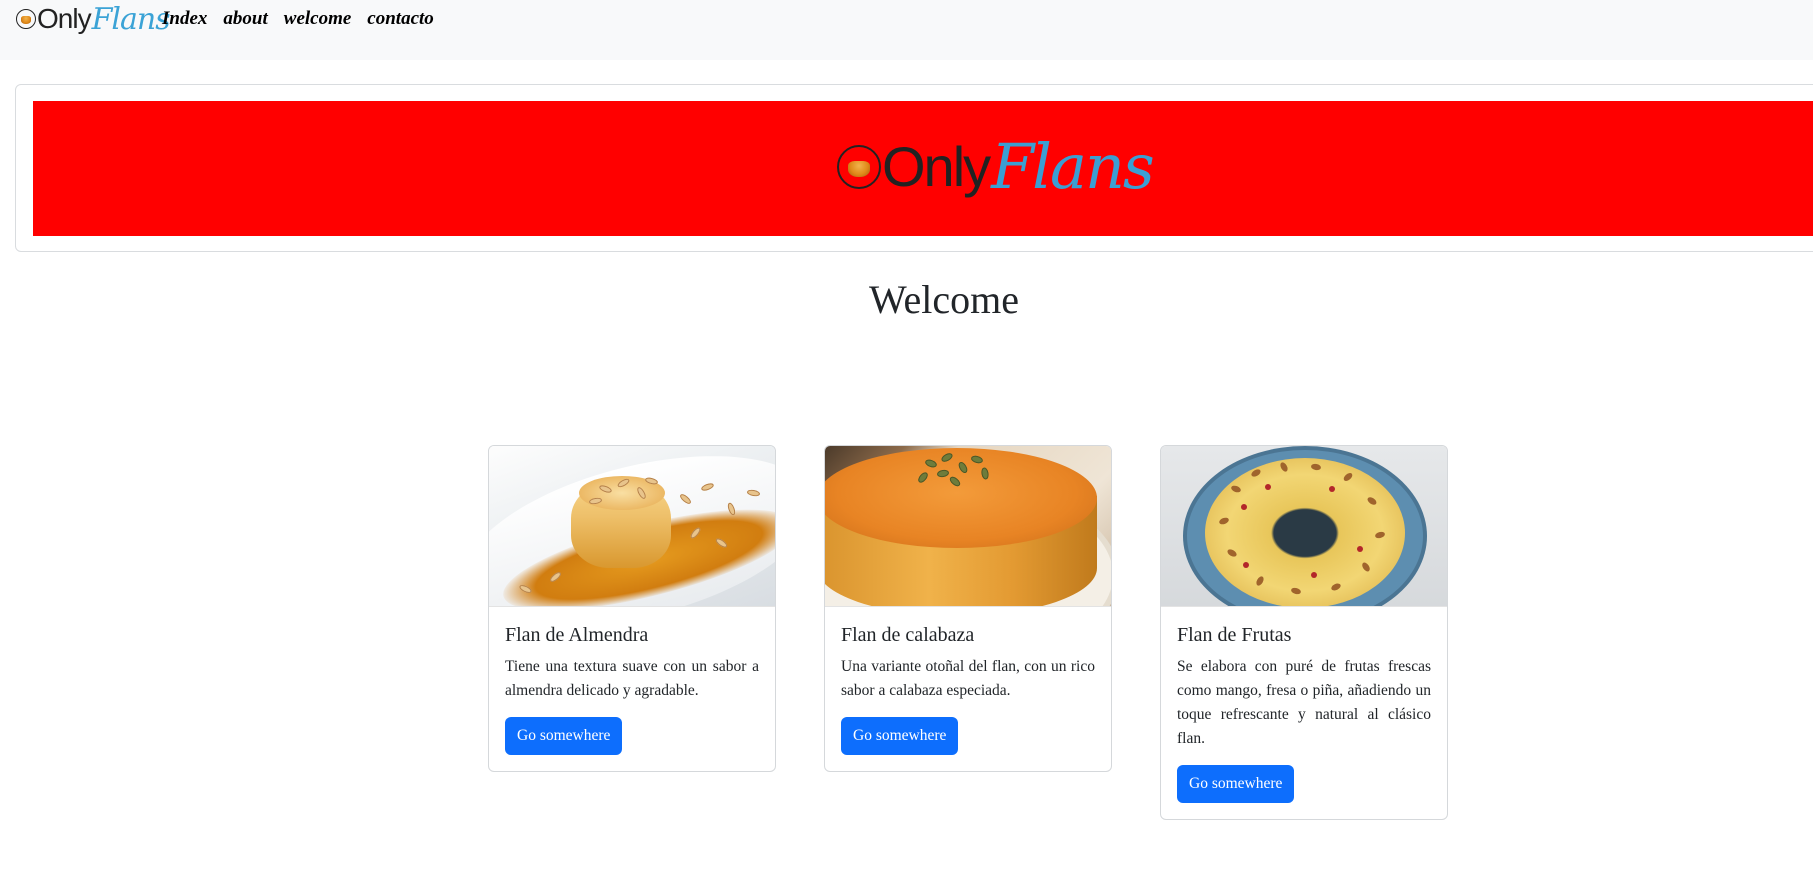  What do you see at coordinates (632, 526) in the screenshot?
I see `card-image-almendra` at bounding box center [632, 526].